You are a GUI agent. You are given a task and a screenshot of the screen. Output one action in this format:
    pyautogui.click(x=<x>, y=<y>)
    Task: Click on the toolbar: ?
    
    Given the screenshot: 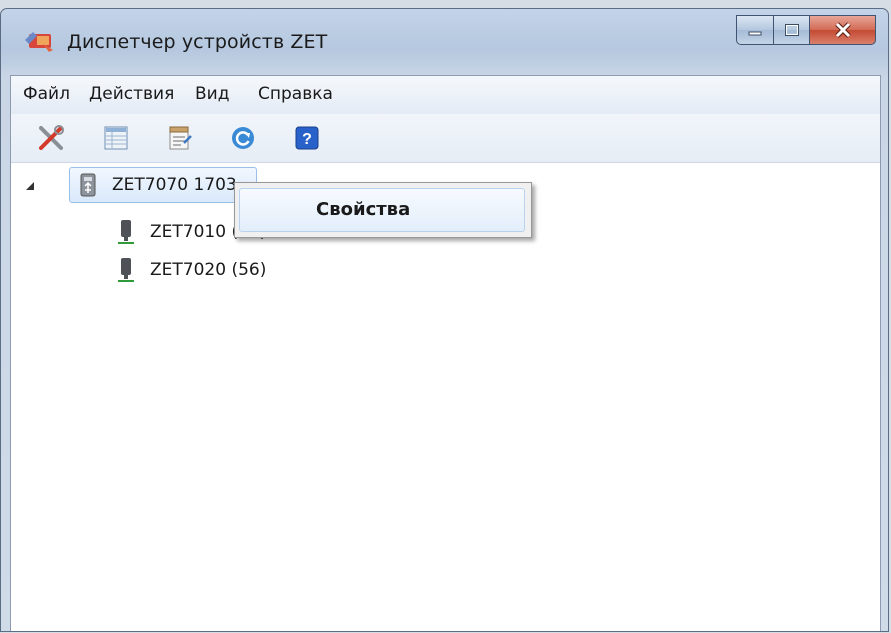 What is the action you would take?
    pyautogui.click(x=445, y=138)
    